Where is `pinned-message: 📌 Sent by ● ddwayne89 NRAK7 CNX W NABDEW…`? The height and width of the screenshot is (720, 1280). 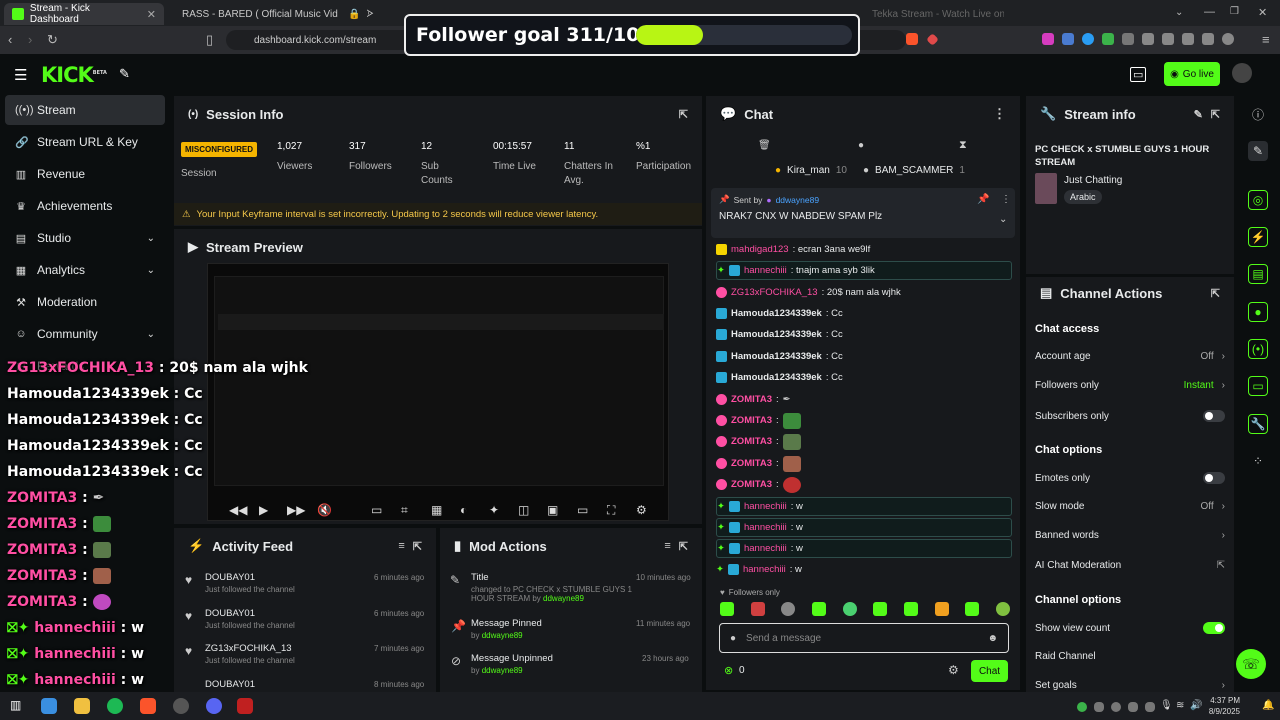 pinned-message: 📌 Sent by ● ddwayne89 NRAK7 CNX W NABDEW… is located at coordinates (863, 213).